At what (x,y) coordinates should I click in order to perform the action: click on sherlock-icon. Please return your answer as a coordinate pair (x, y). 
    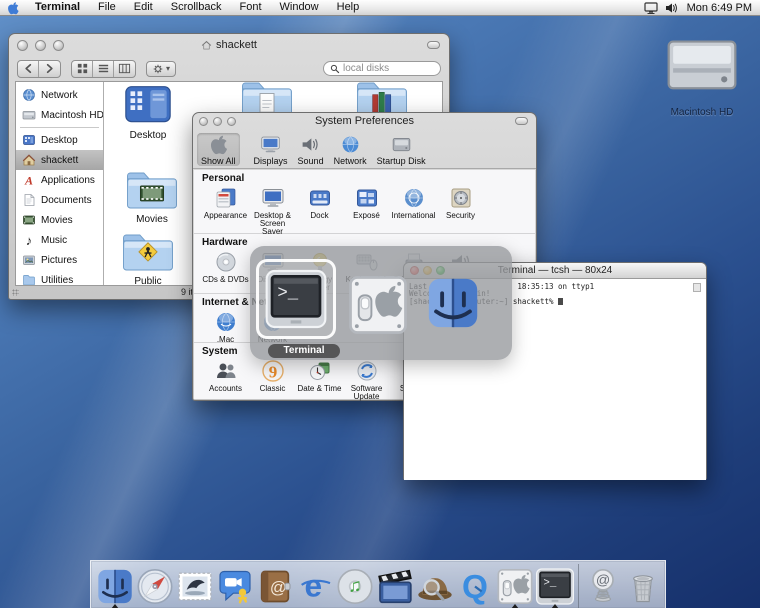
    Looking at the image, I should click on (435, 586).